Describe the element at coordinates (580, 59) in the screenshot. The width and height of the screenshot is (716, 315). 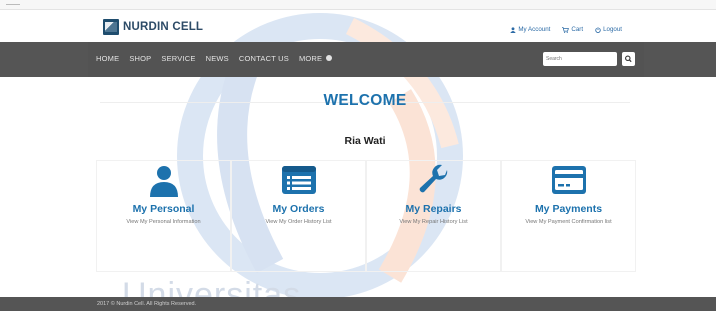
I see `search-input` at that location.